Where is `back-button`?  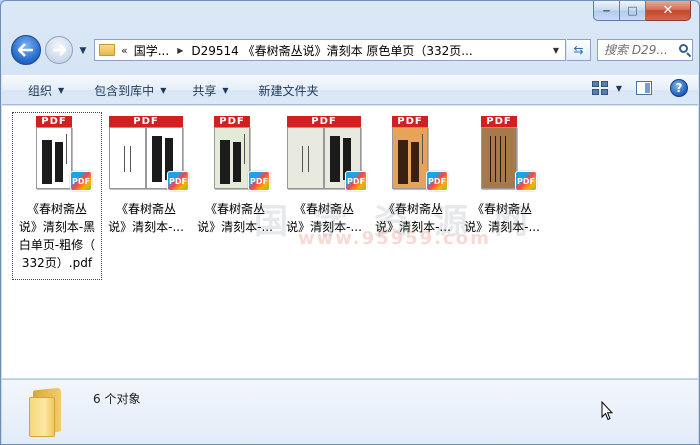
back-button is located at coordinates (26, 50).